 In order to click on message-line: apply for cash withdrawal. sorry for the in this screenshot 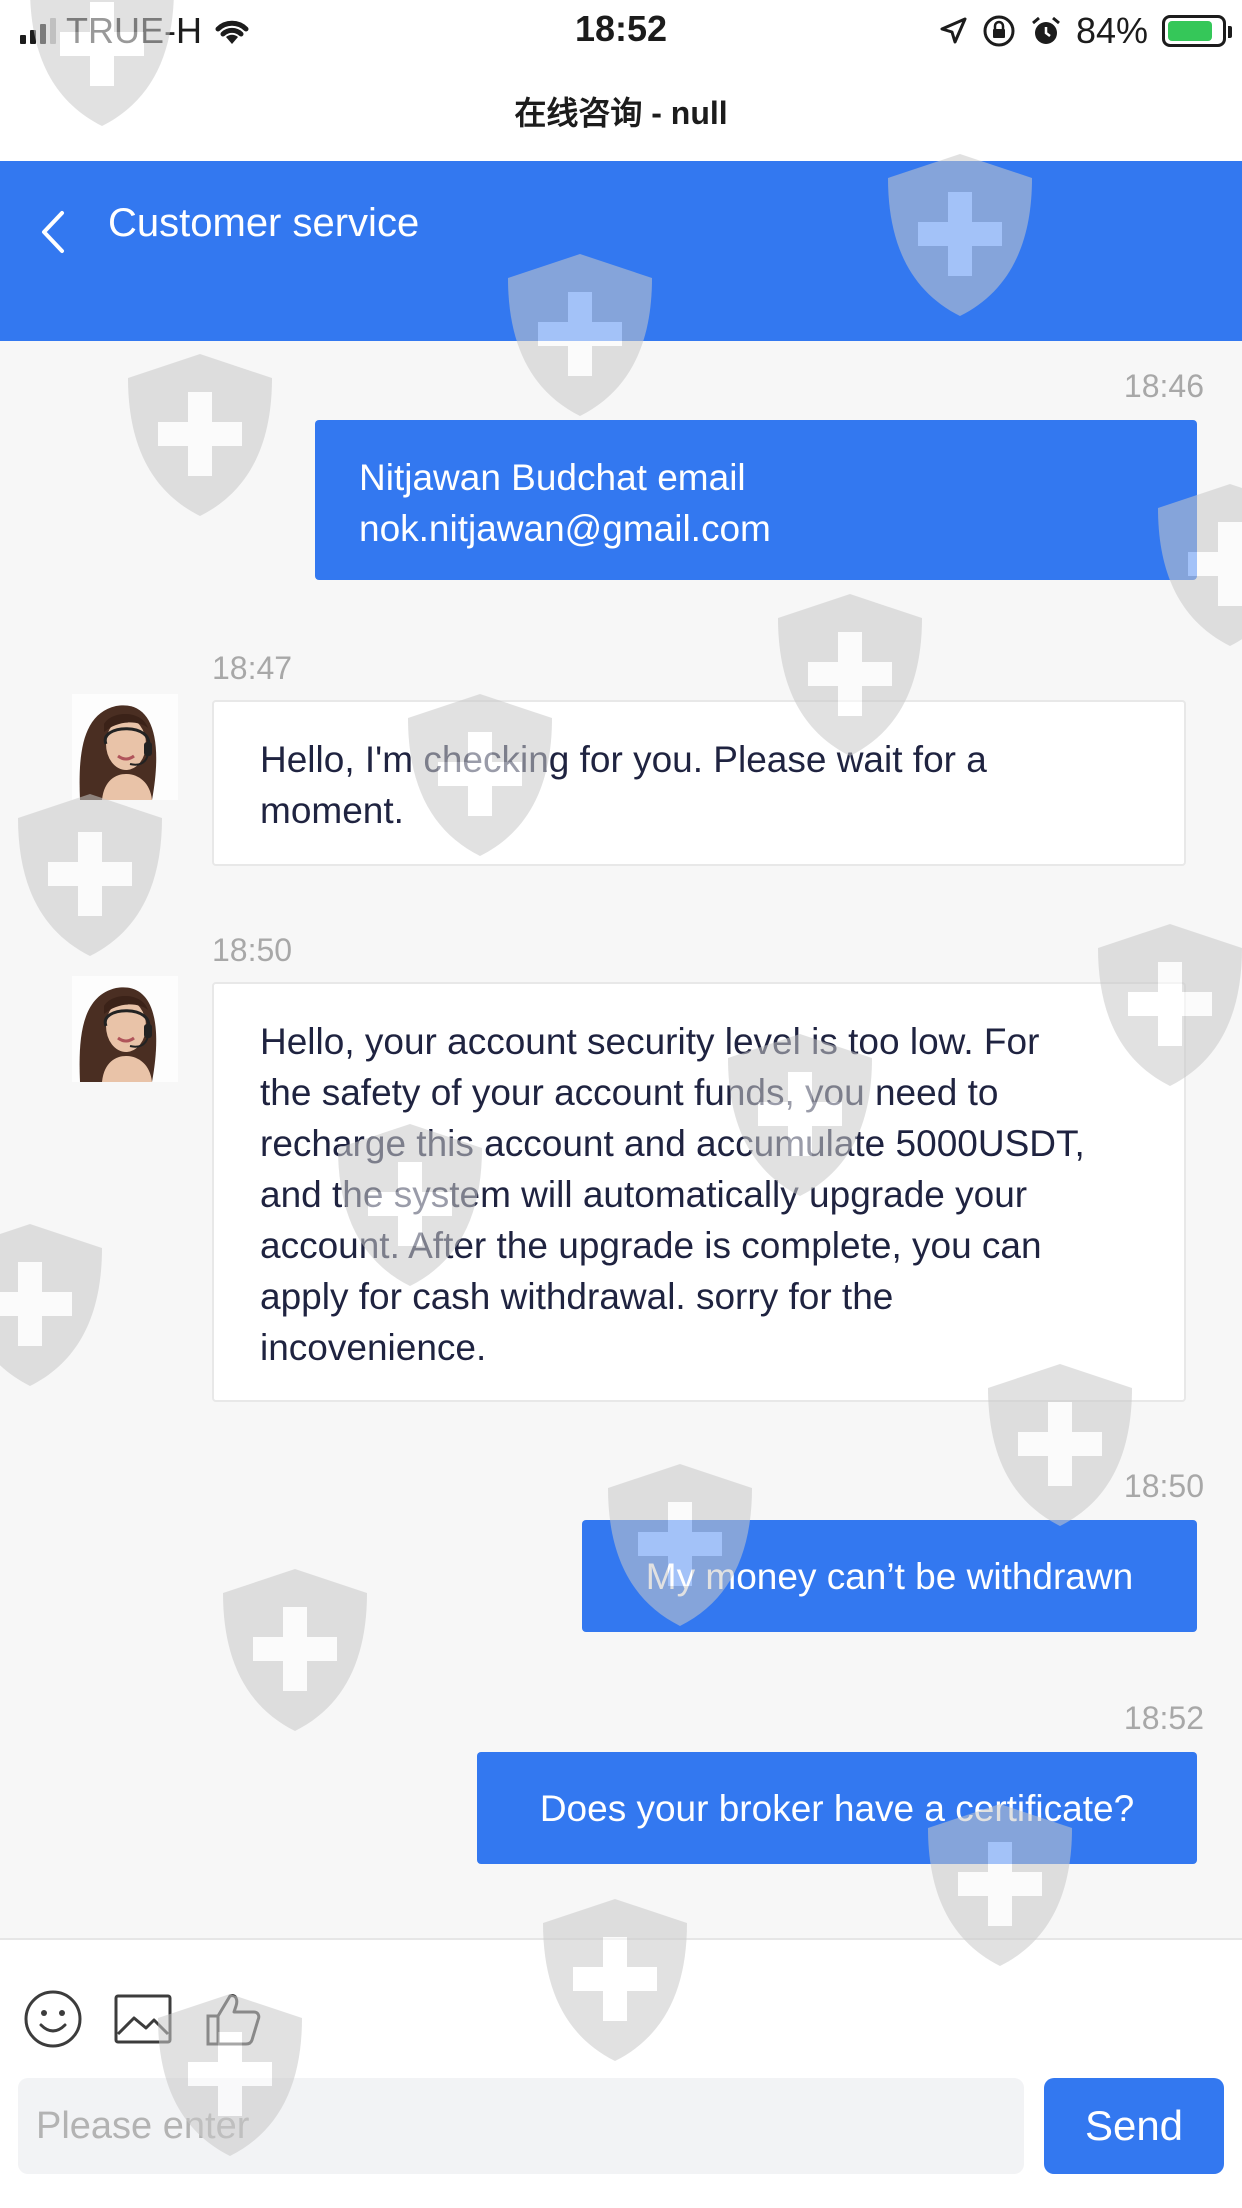, I will do `click(577, 1296)`.